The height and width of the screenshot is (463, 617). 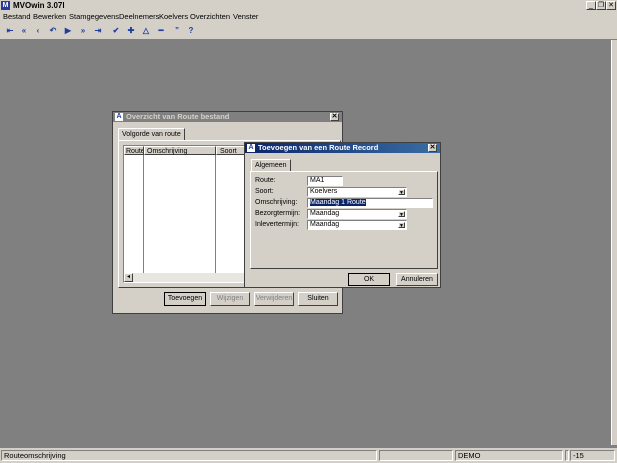 What do you see at coordinates (10, 31) in the screenshot?
I see `first-record-icon: ⇤` at bounding box center [10, 31].